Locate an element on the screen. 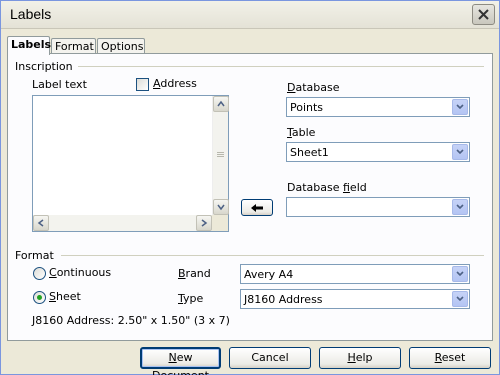 The image size is (500, 375). brand-dropdown-button is located at coordinates (460, 274).